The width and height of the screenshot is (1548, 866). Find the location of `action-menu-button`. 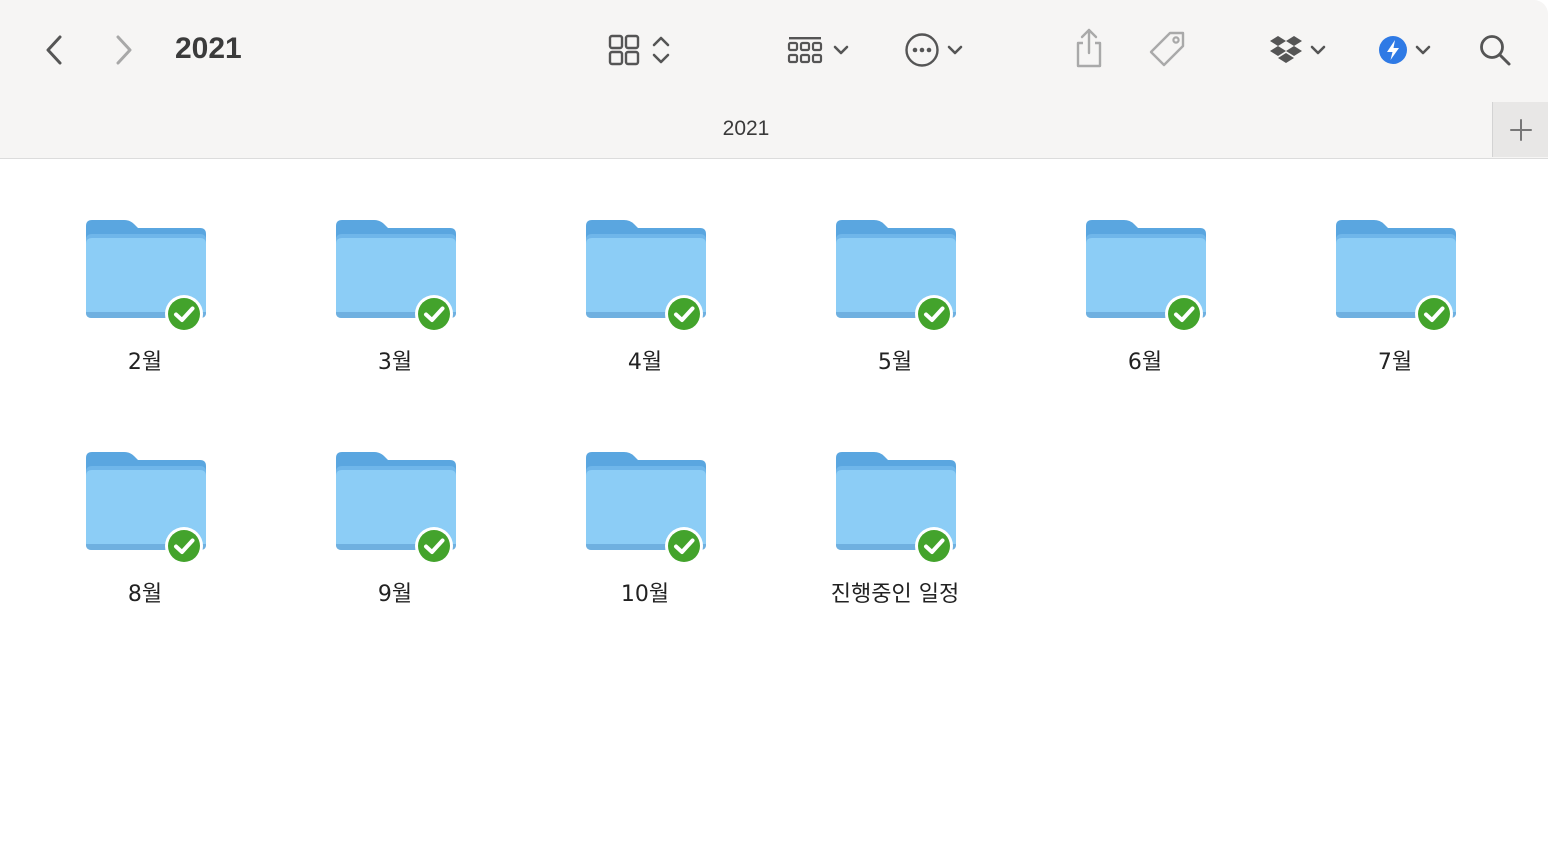

action-menu-button is located at coordinates (934, 50).